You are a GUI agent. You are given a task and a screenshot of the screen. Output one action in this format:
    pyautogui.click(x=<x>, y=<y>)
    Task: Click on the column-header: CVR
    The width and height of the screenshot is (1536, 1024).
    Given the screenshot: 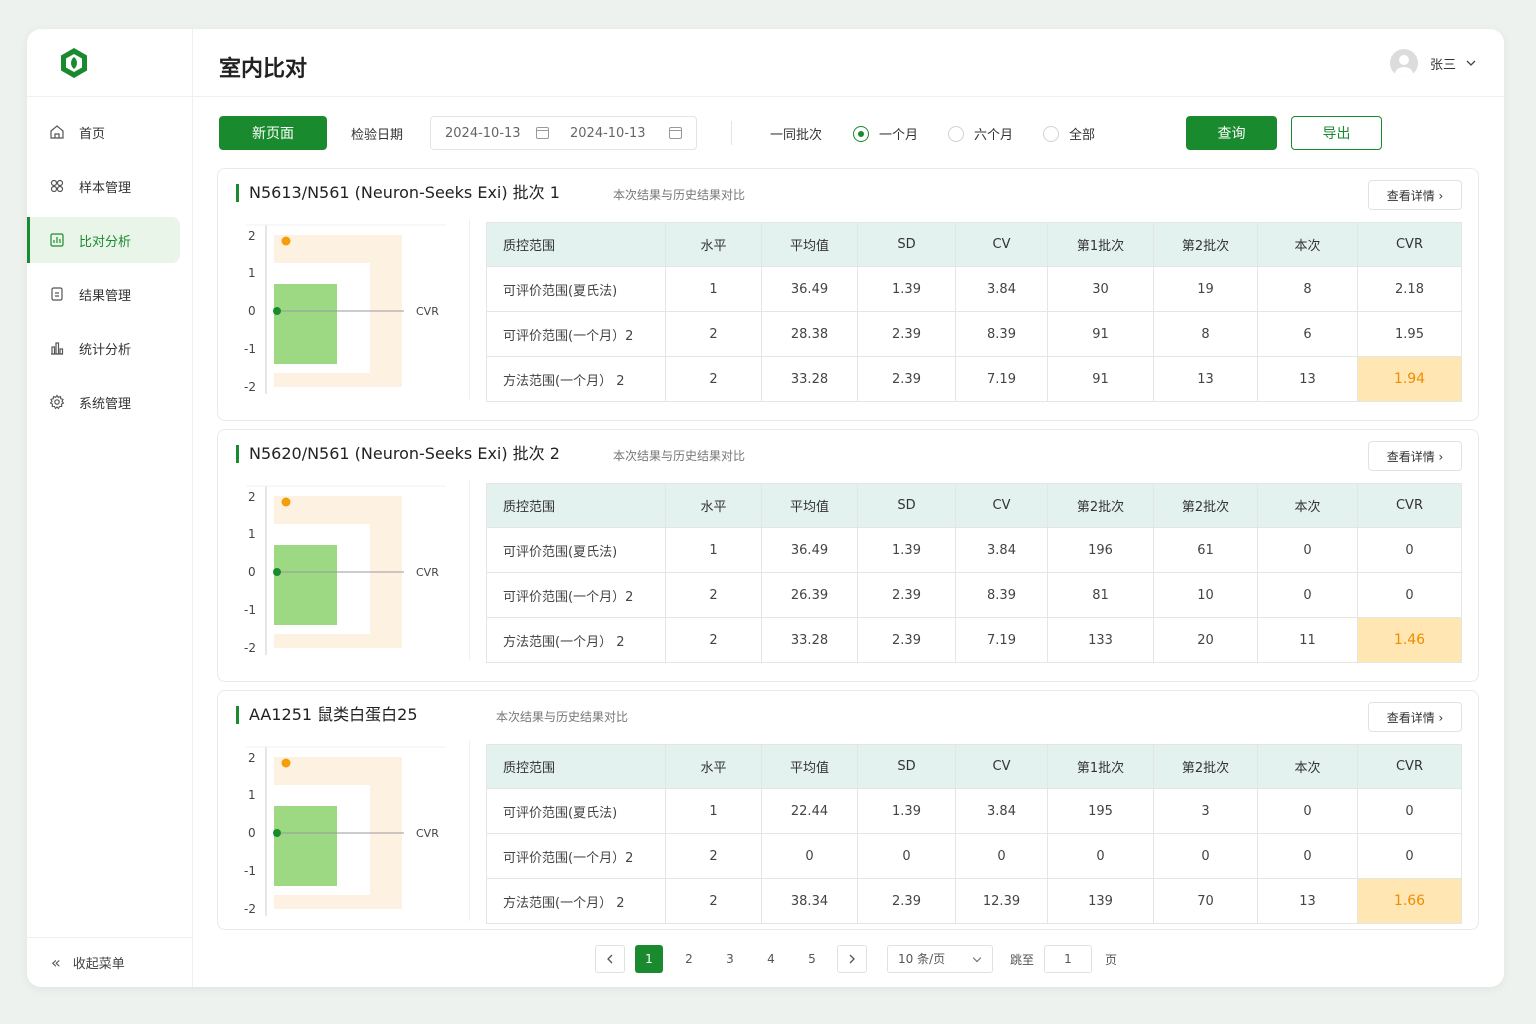 What is the action you would take?
    pyautogui.click(x=1409, y=244)
    